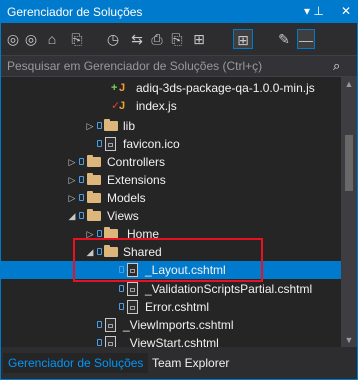 The width and height of the screenshot is (358, 380). I want to click on tab-team-explorer: Team Explorer, so click(190, 363).